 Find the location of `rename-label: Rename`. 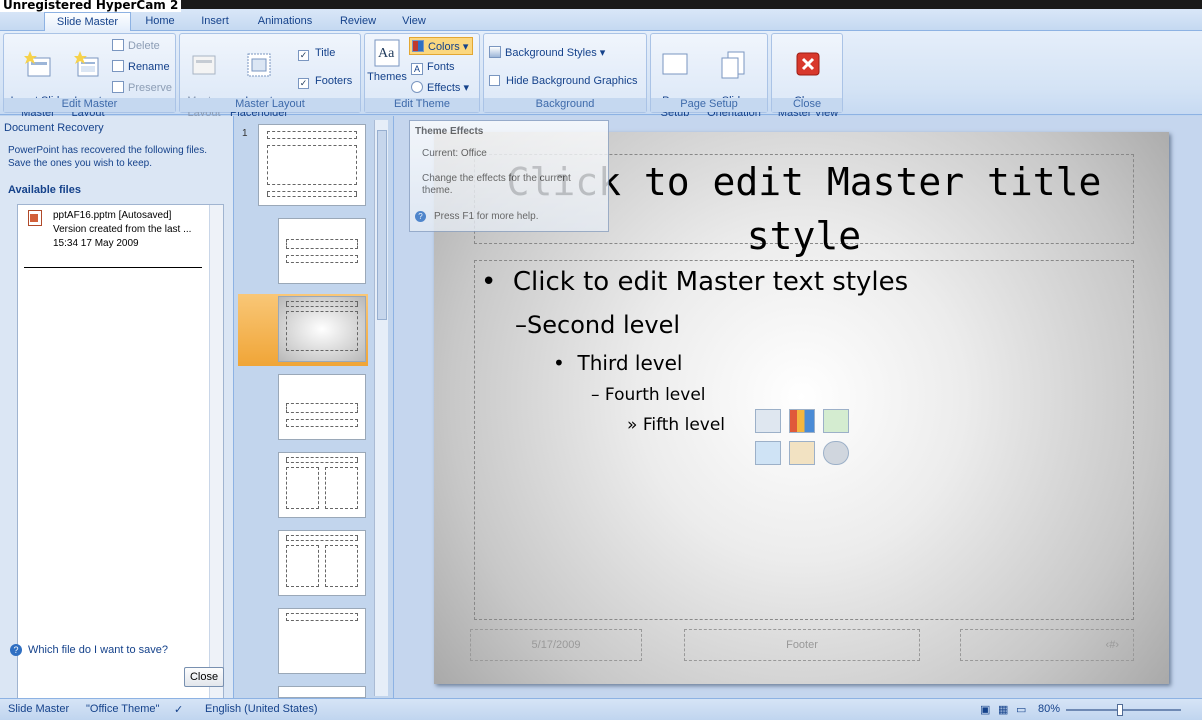

rename-label: Rename is located at coordinates (149, 67).